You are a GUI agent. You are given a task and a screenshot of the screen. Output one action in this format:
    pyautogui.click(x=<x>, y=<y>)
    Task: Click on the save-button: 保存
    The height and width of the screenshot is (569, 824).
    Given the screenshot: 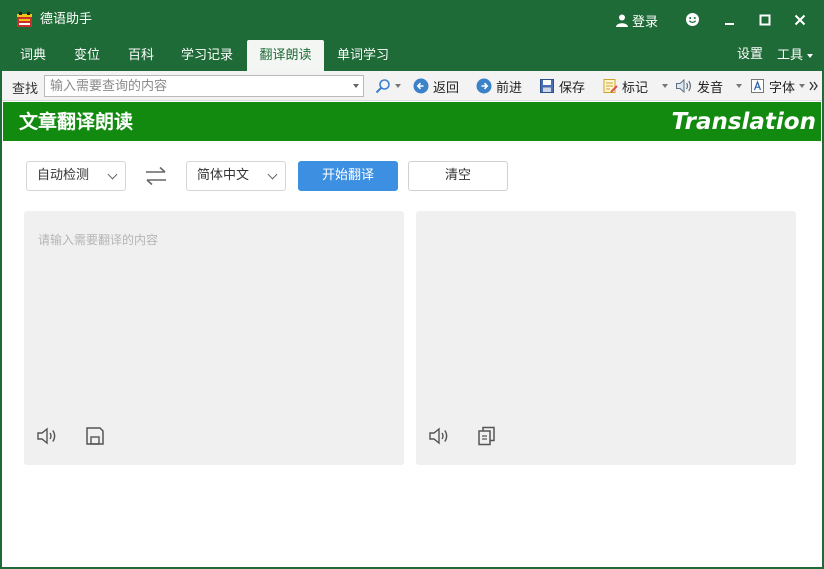 What is the action you would take?
    pyautogui.click(x=562, y=86)
    